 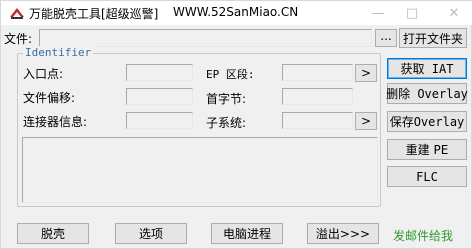 What do you see at coordinates (226, 123) in the screenshot?
I see `subsystem-label: 子系统:` at bounding box center [226, 123].